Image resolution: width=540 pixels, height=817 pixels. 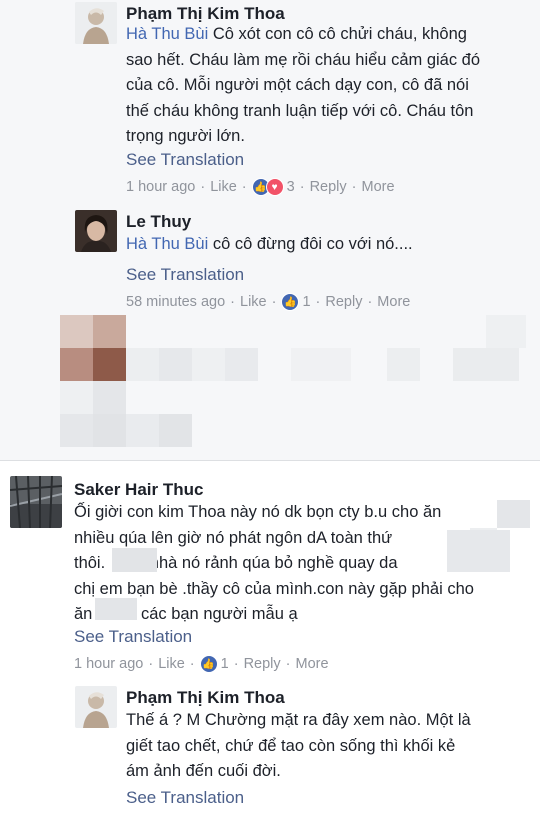 What do you see at coordinates (138, 490) in the screenshot?
I see `comment-author: Saker Hair Thuc` at bounding box center [138, 490].